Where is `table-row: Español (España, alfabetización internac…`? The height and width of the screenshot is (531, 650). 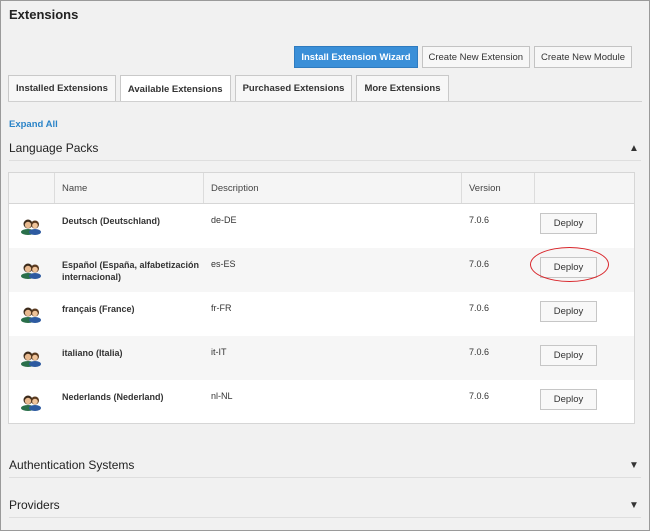 table-row: Español (España, alfabetización internac… is located at coordinates (321, 269).